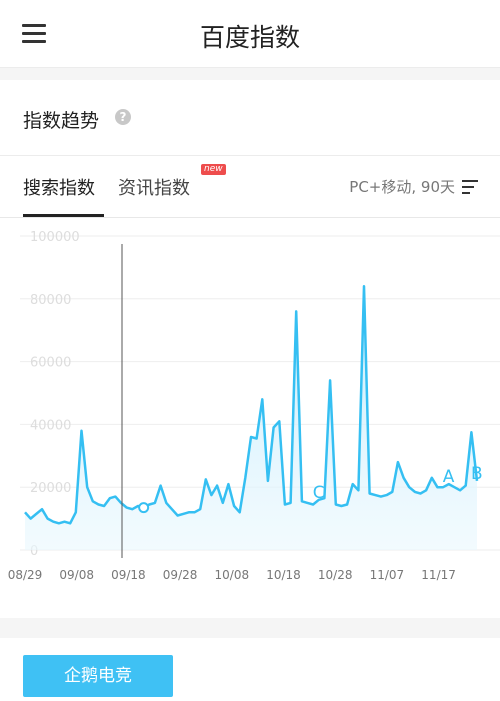  I want to click on brand-button: 企鹅电竞, so click(98, 676).